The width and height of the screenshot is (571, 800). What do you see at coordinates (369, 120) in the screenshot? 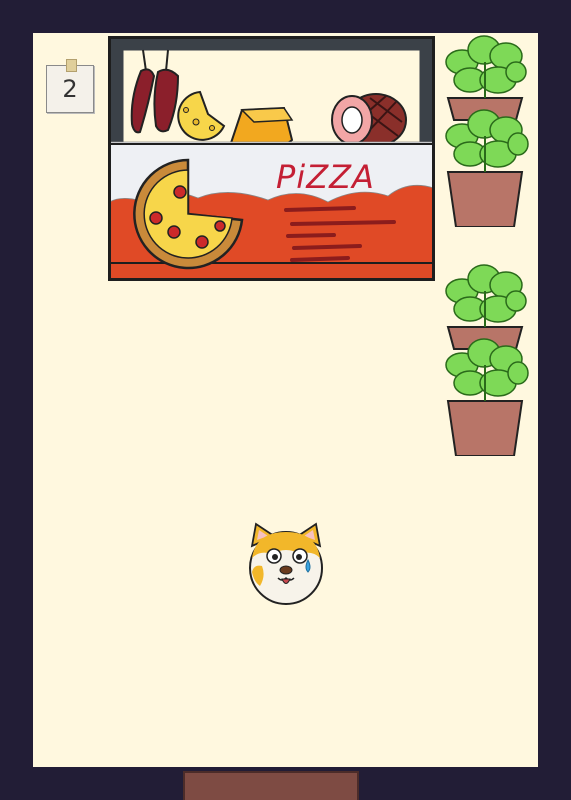
I see `ham-icon` at bounding box center [369, 120].